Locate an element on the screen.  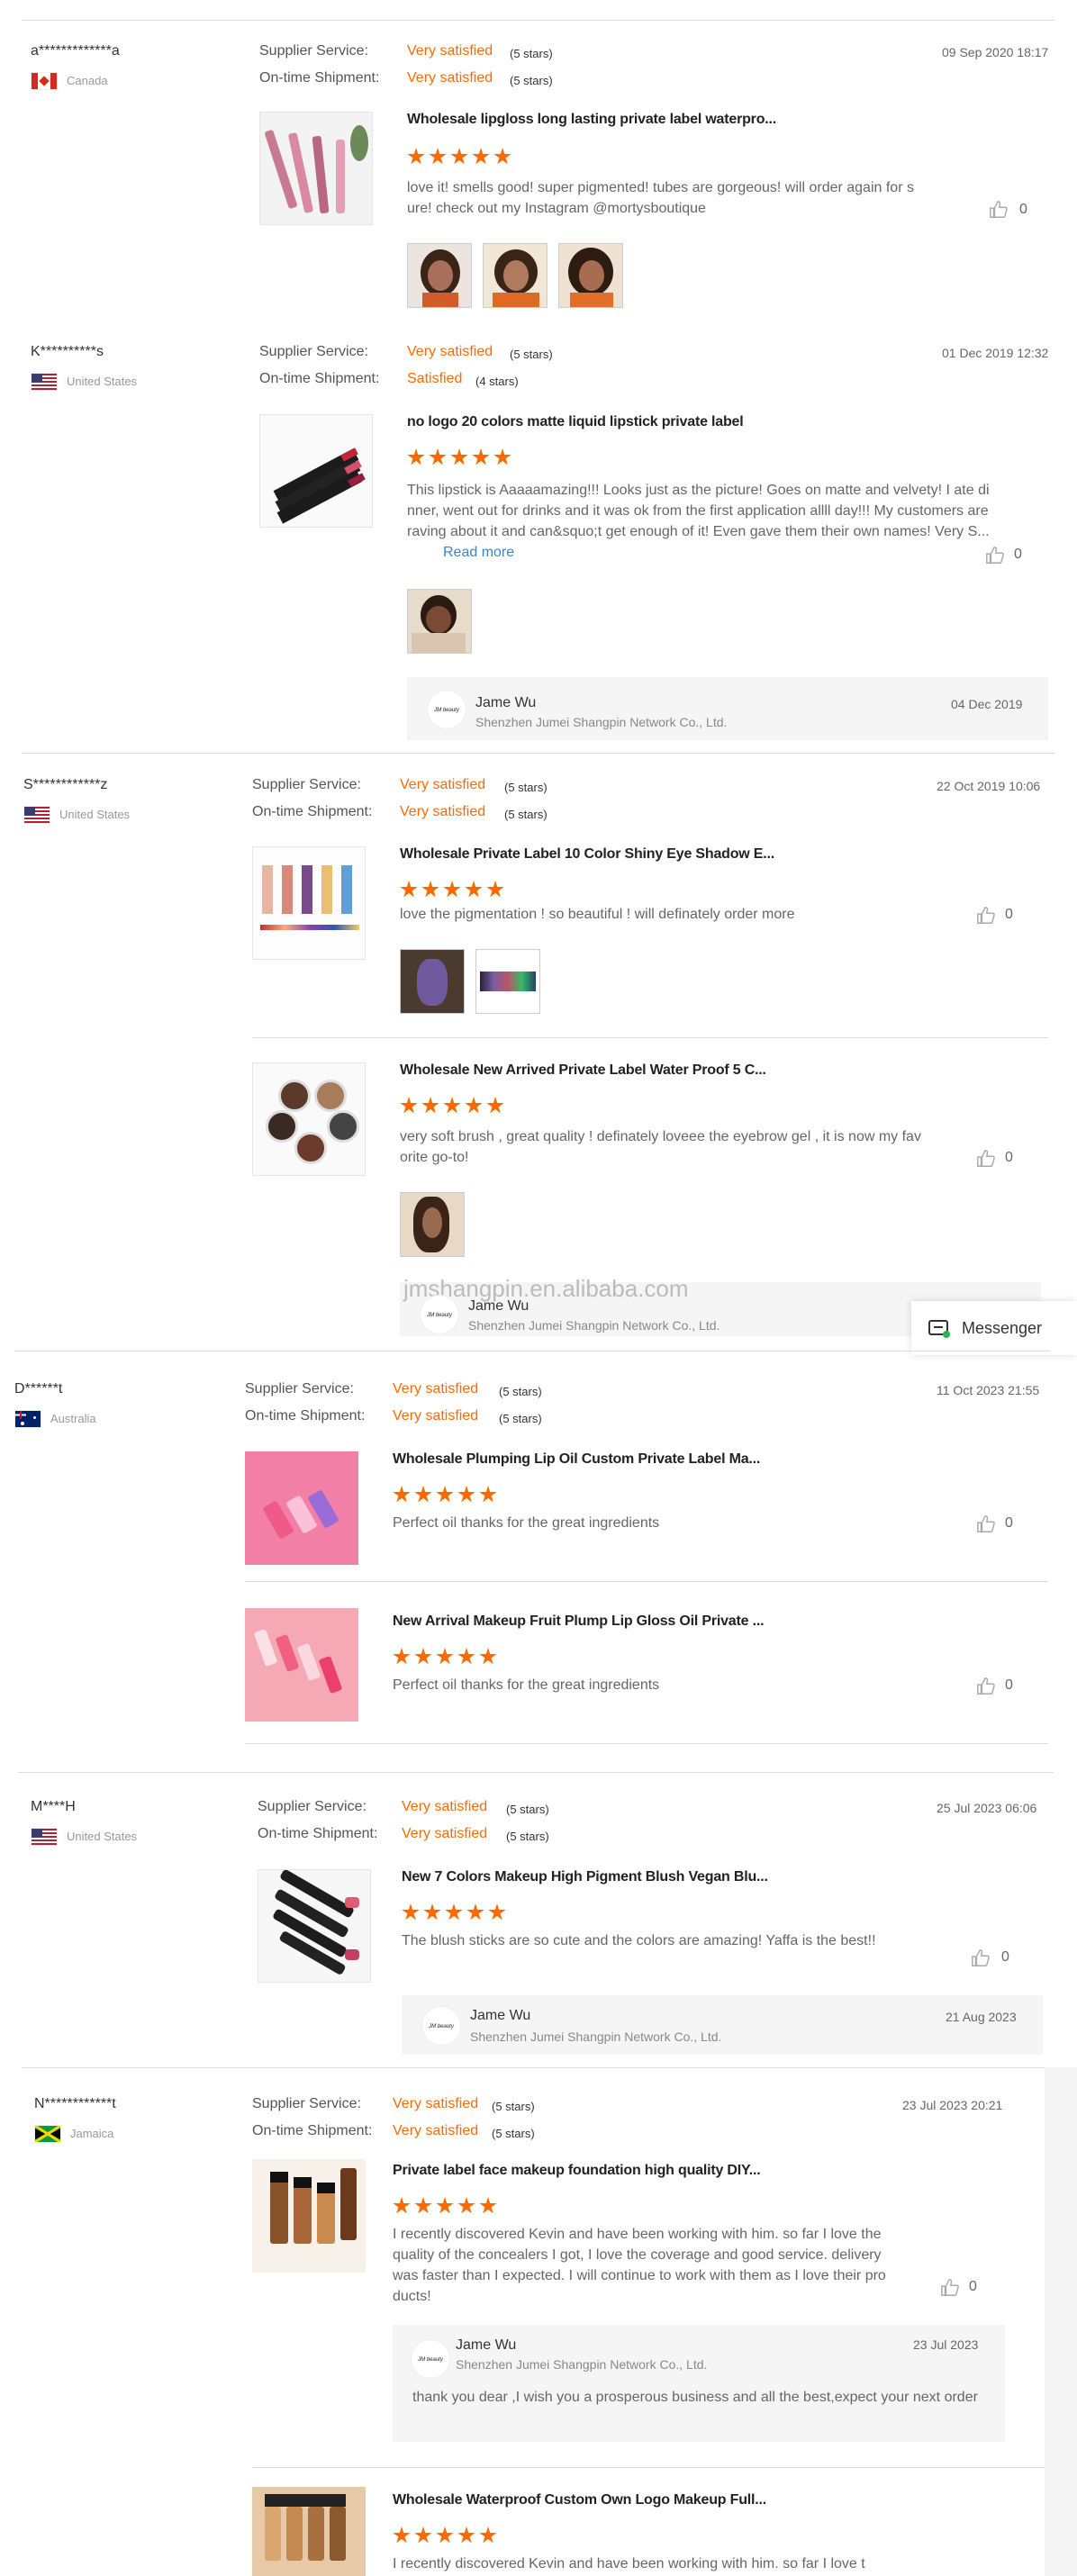
review-date: 25 Jul 2023 06:06 is located at coordinates (987, 1808).